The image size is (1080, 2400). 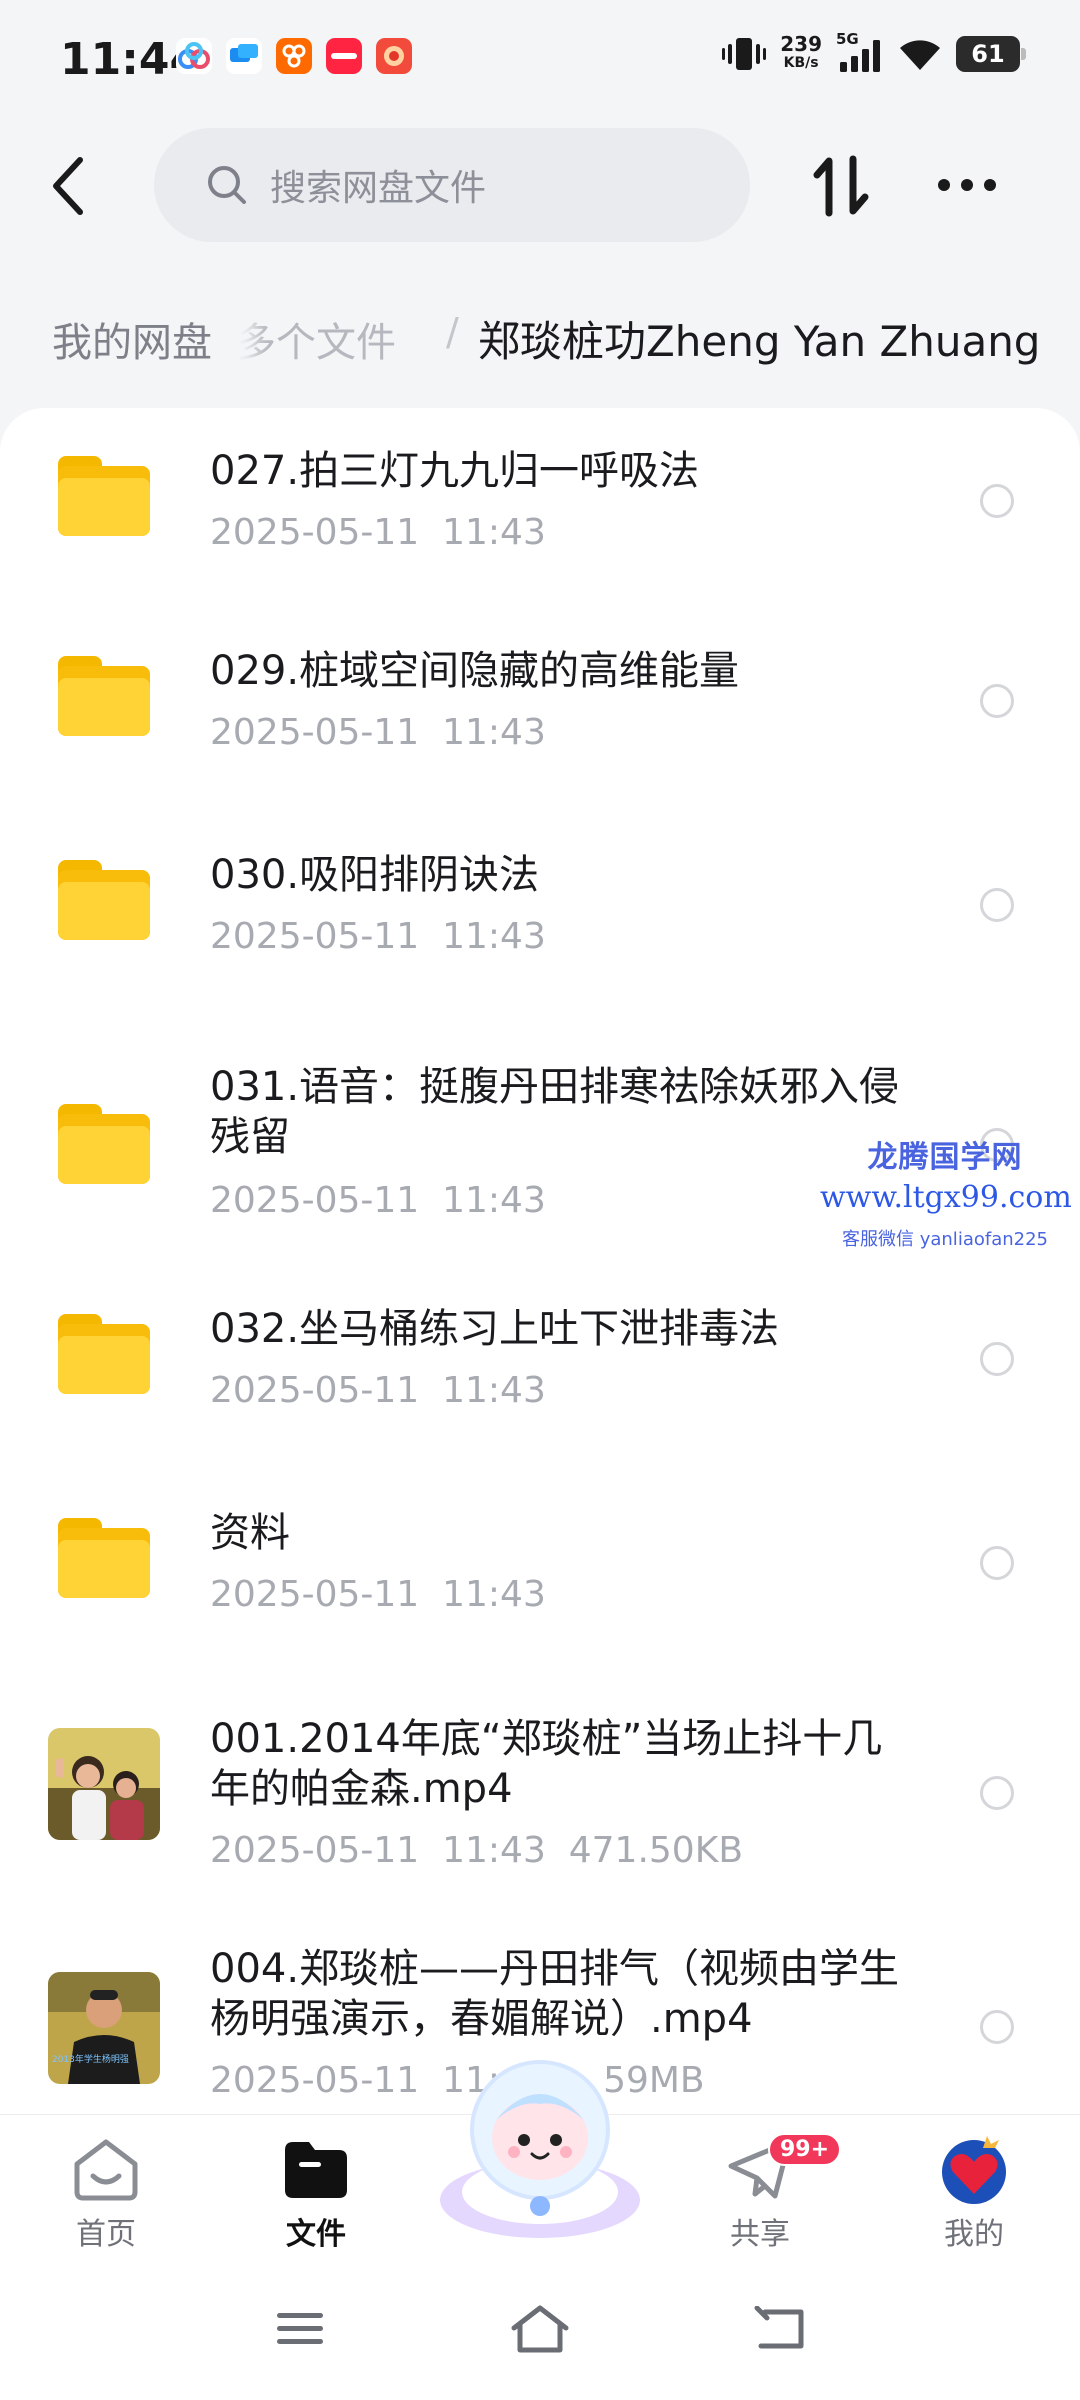 I want to click on file-name: 029.桩域空间隐藏的高维能量, so click(x=475, y=671).